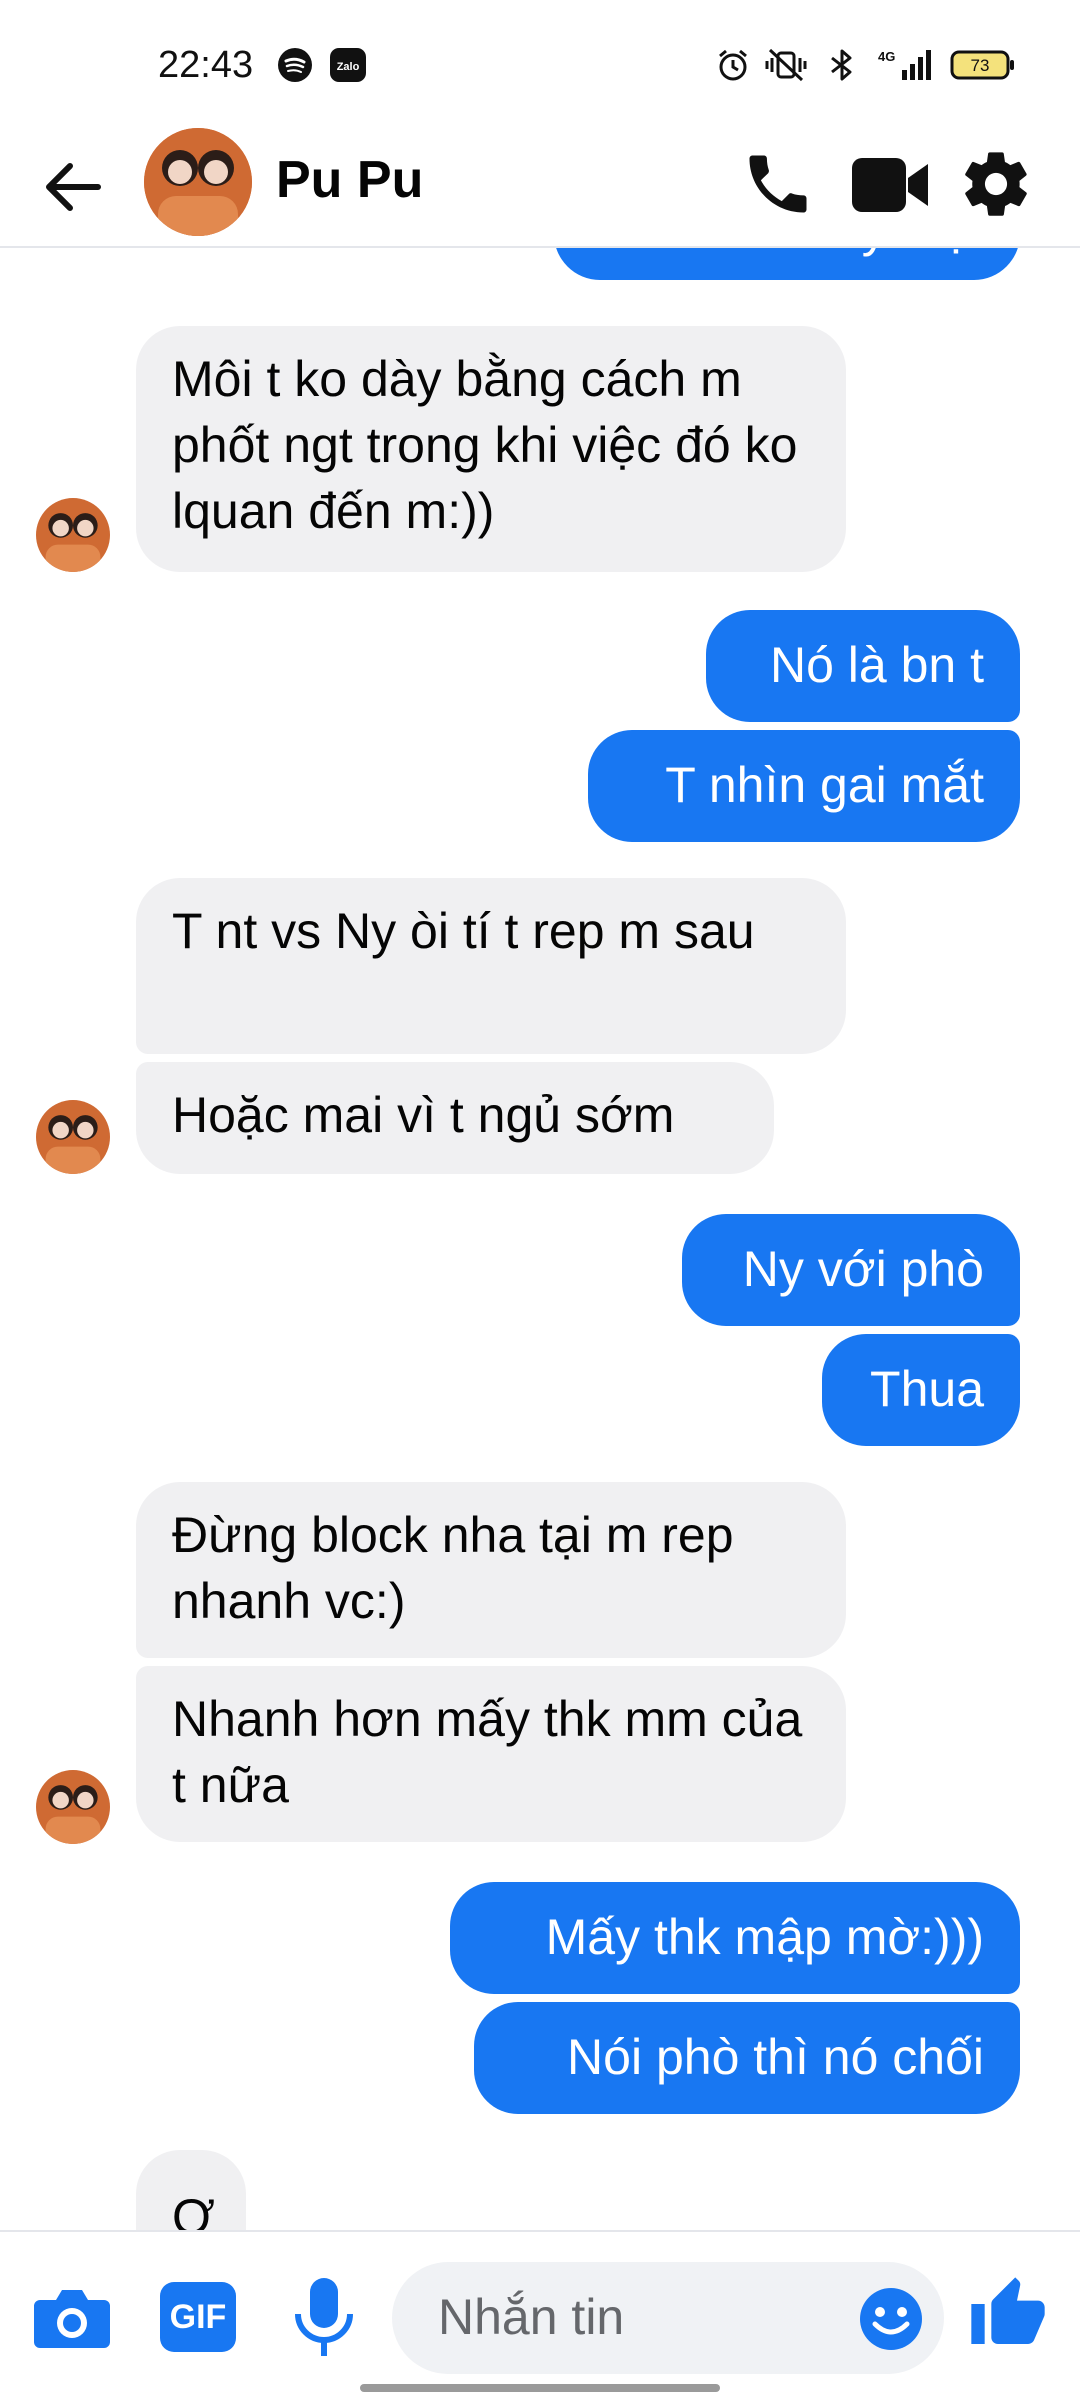  I want to click on video-camera-icon, so click(890, 185).